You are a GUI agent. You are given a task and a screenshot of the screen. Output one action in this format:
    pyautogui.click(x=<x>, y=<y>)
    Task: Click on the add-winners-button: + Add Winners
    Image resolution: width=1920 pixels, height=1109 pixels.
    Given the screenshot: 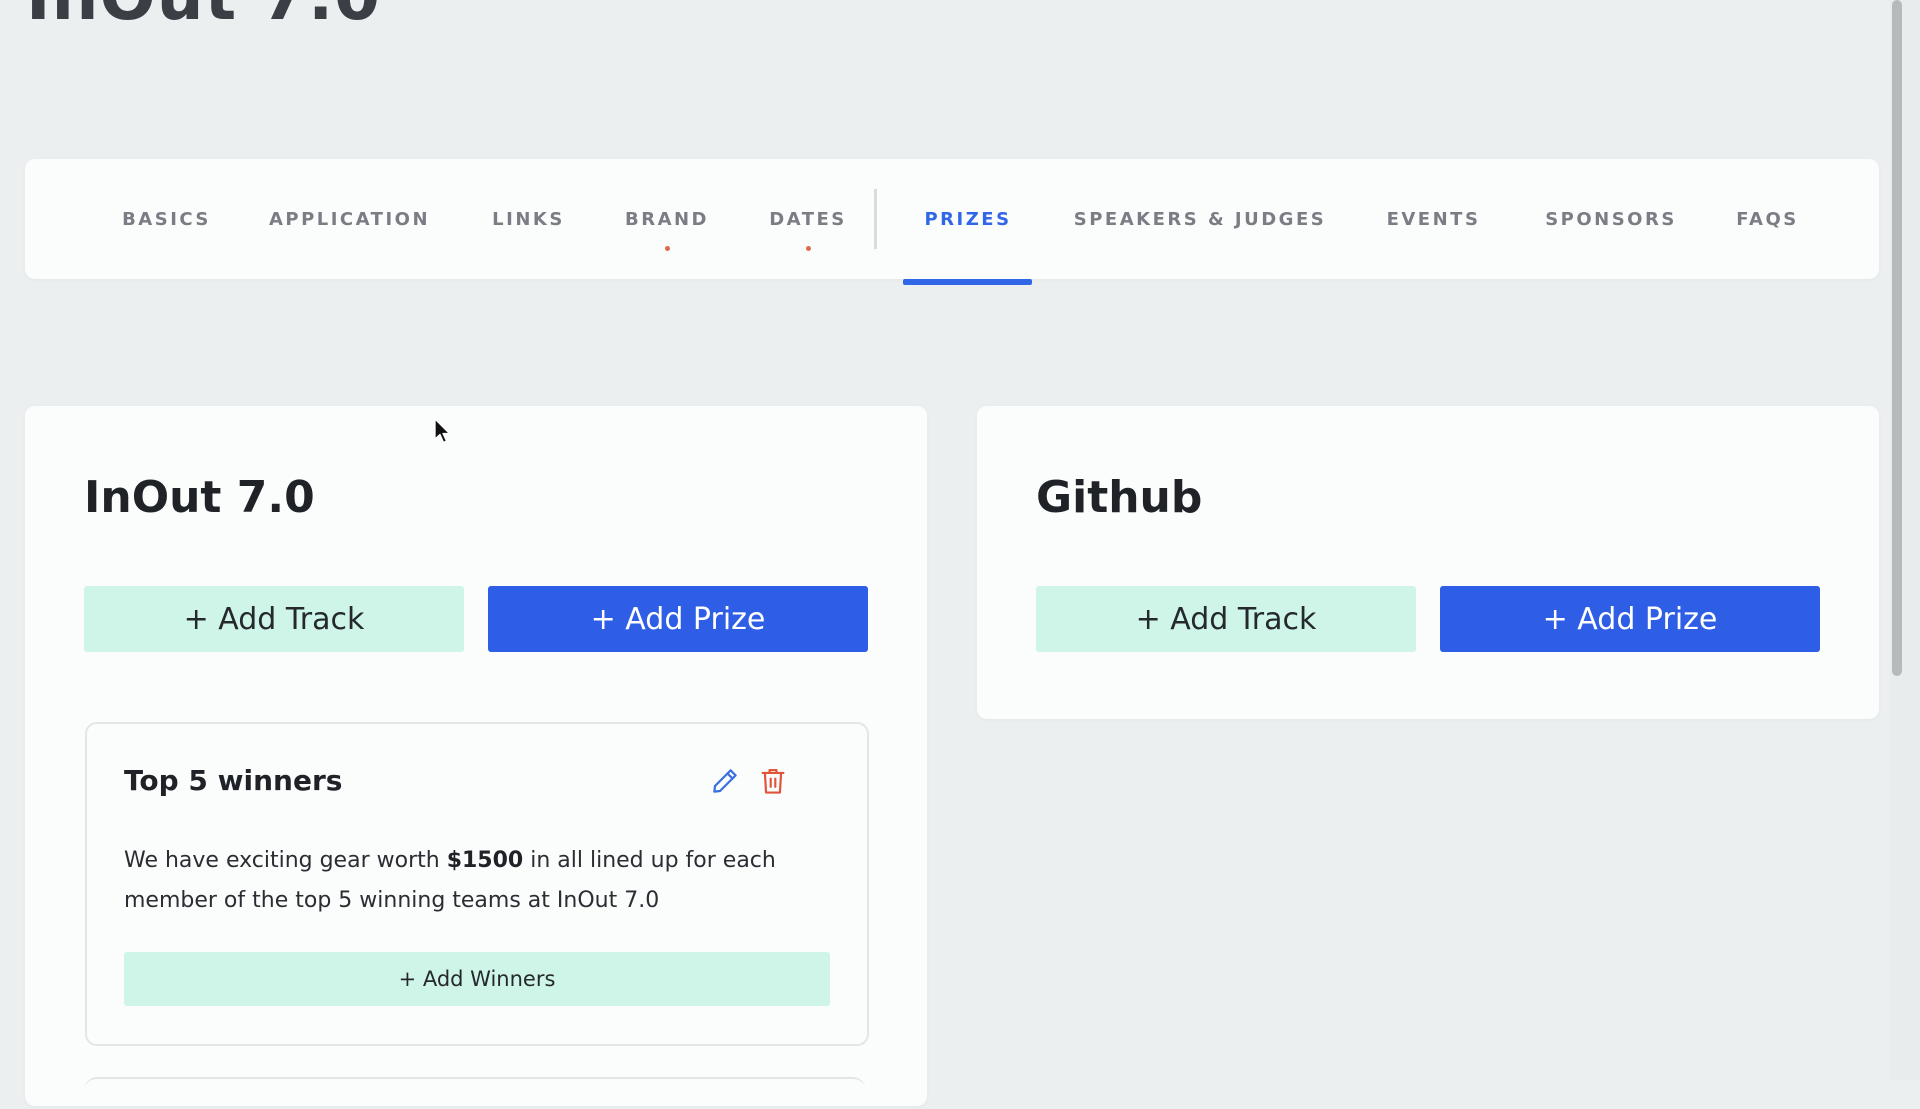 What is the action you would take?
    pyautogui.click(x=477, y=979)
    